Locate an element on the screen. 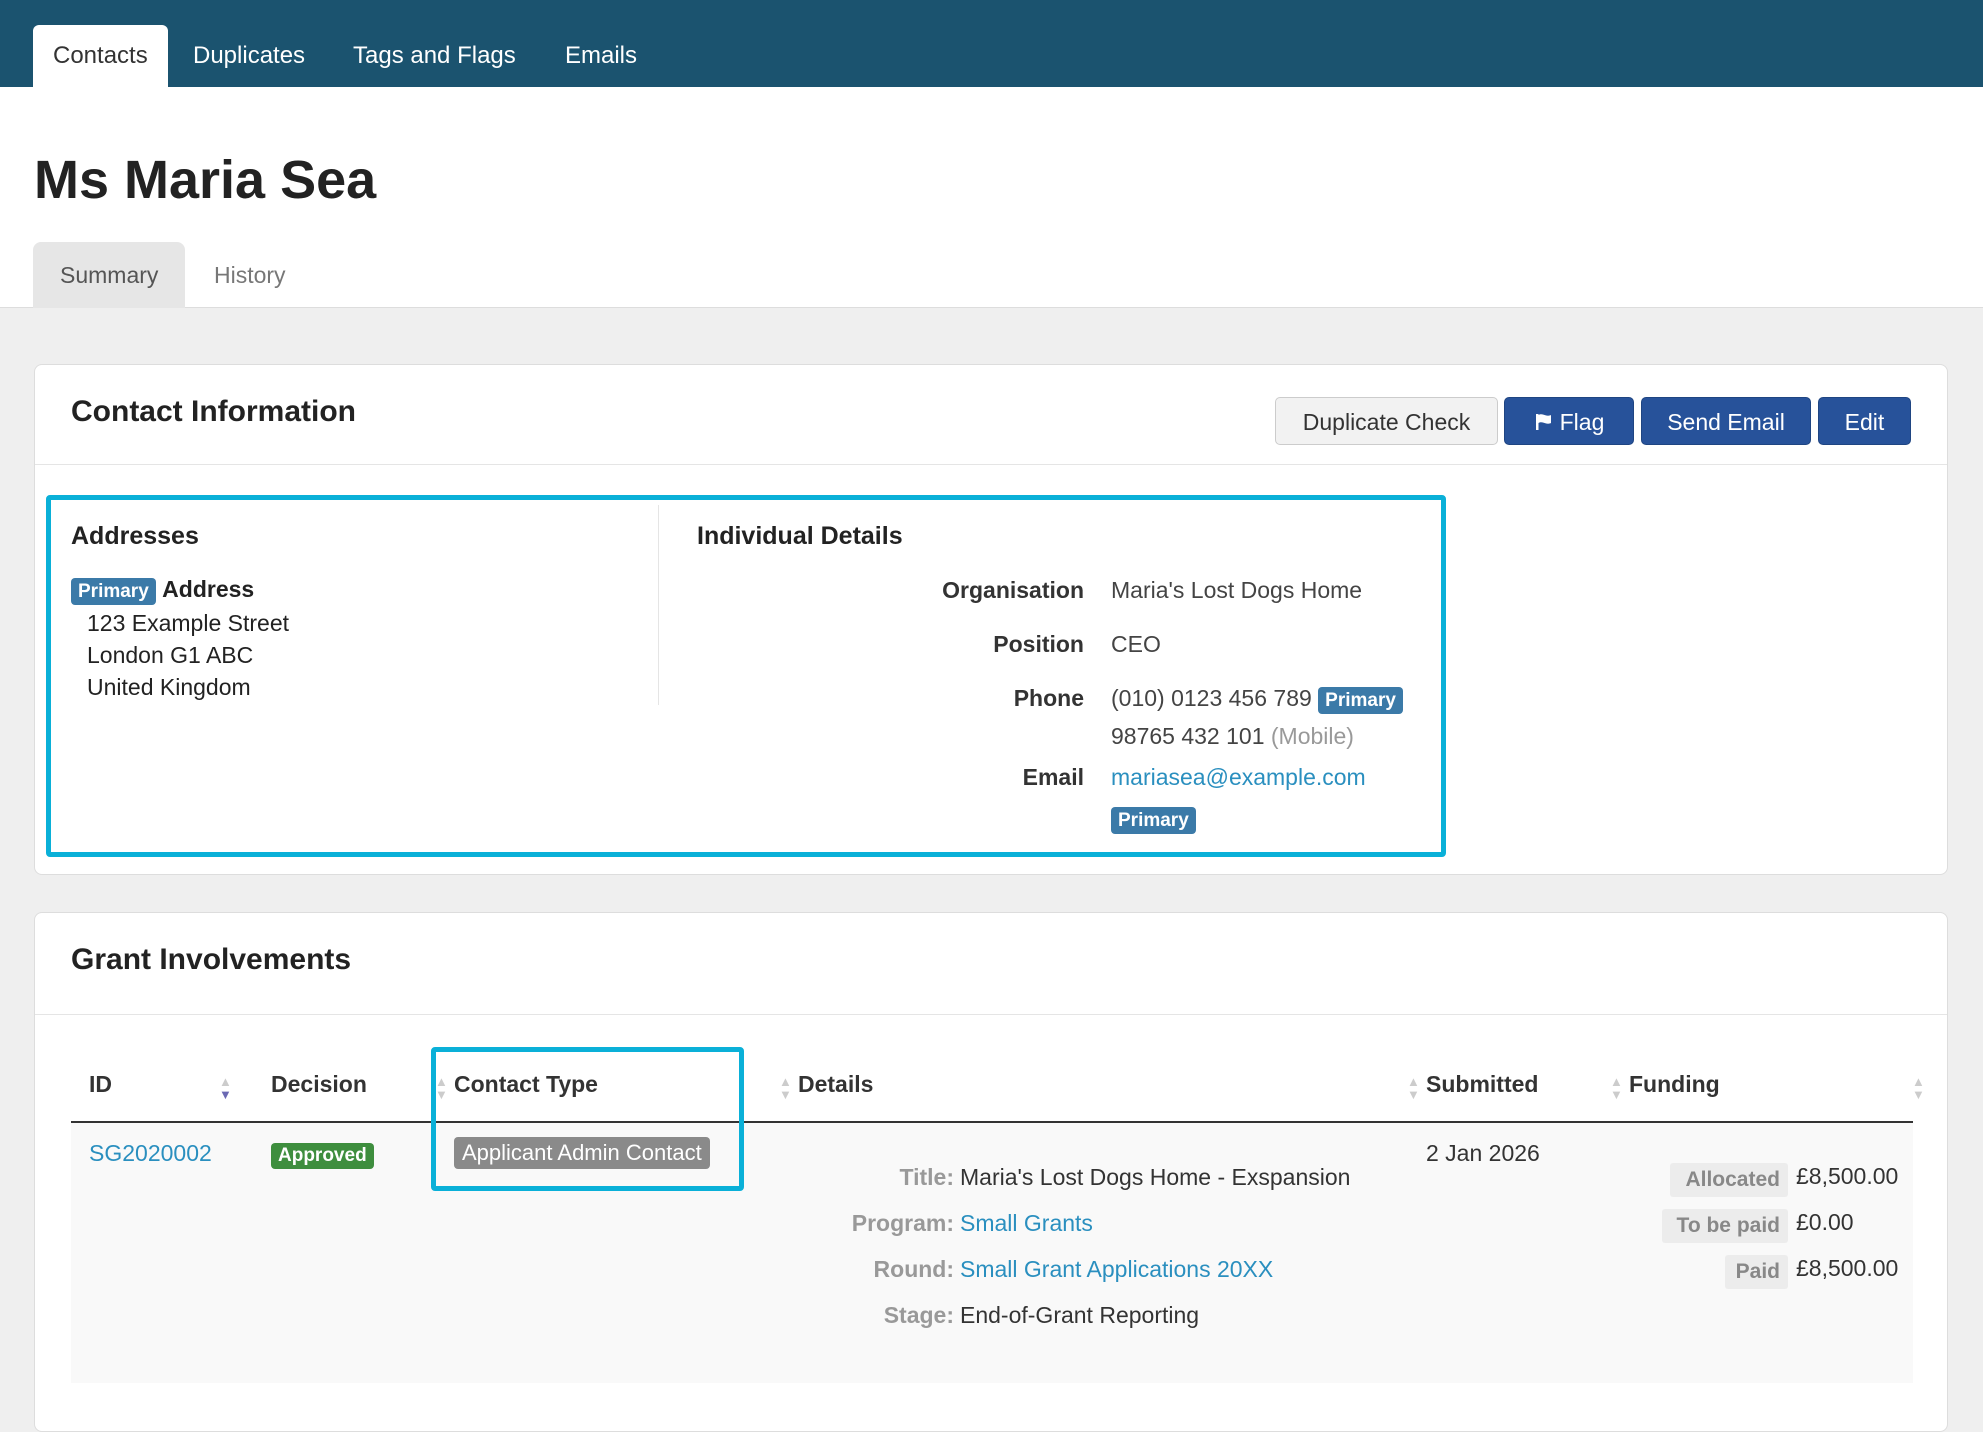 Image resolution: width=1983 pixels, height=1432 pixels. nav-tab-tags-and-flags: Tags and Flags is located at coordinates (434, 56).